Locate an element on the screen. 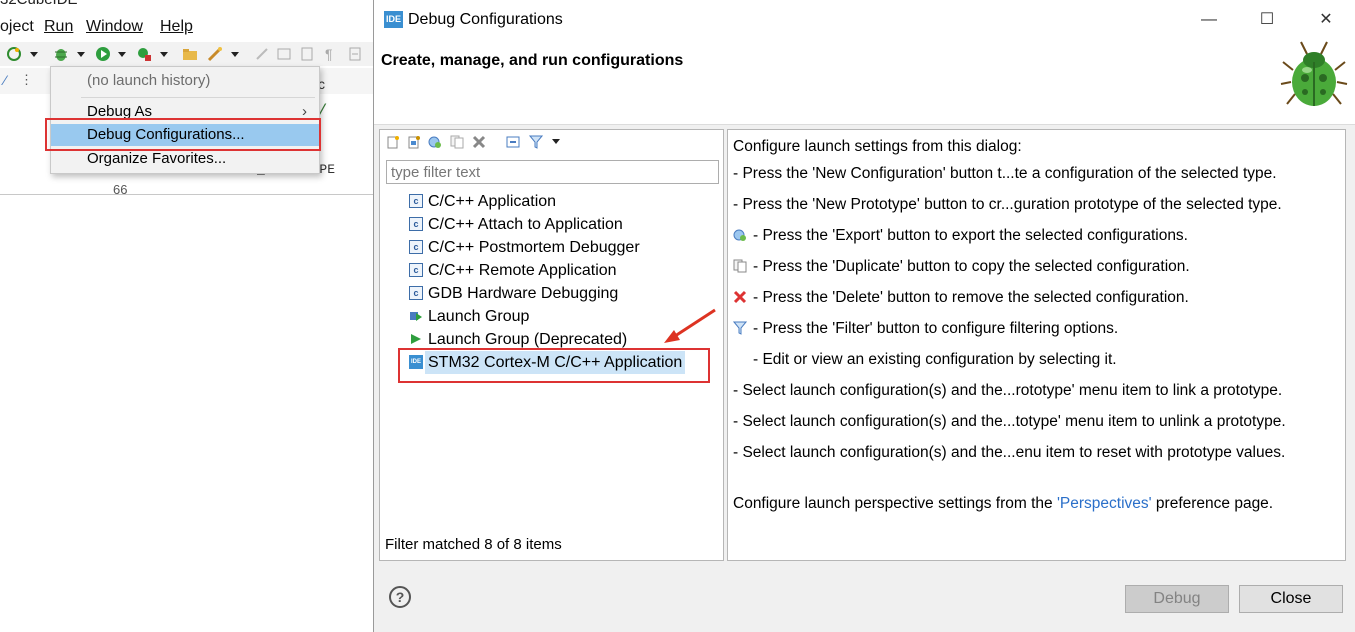 The height and width of the screenshot is (632, 1355). menu-run: Run is located at coordinates (58, 27).